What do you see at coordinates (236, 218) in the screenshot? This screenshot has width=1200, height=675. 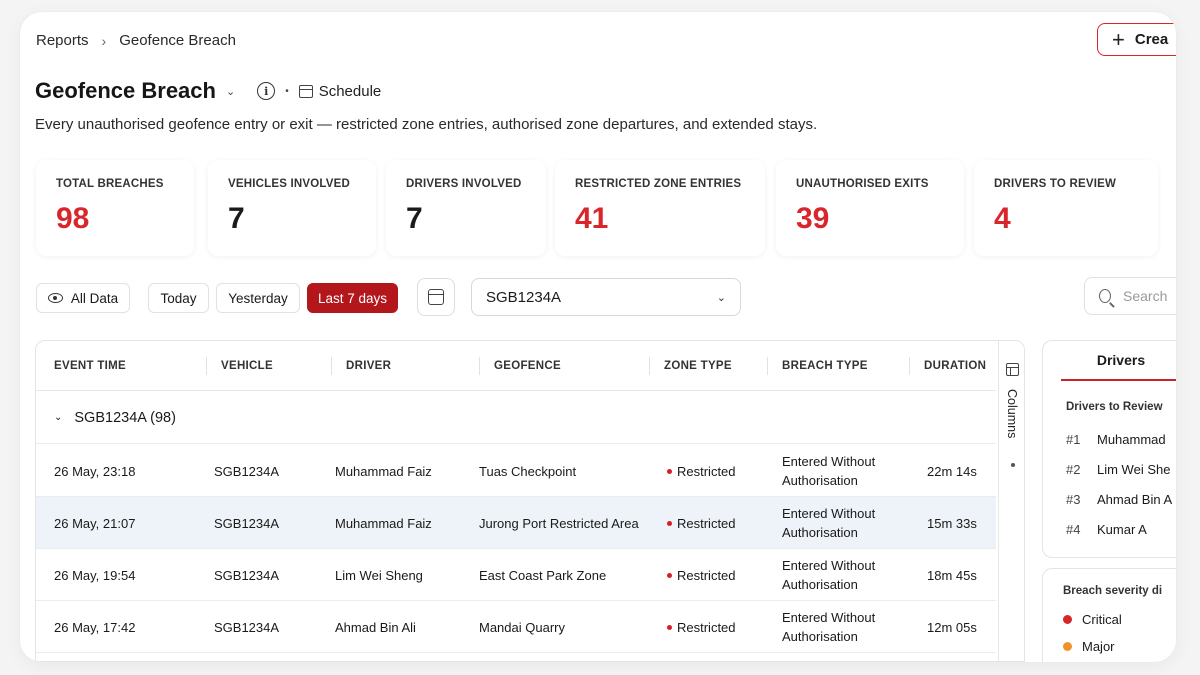 I see `stat-value: 7` at bounding box center [236, 218].